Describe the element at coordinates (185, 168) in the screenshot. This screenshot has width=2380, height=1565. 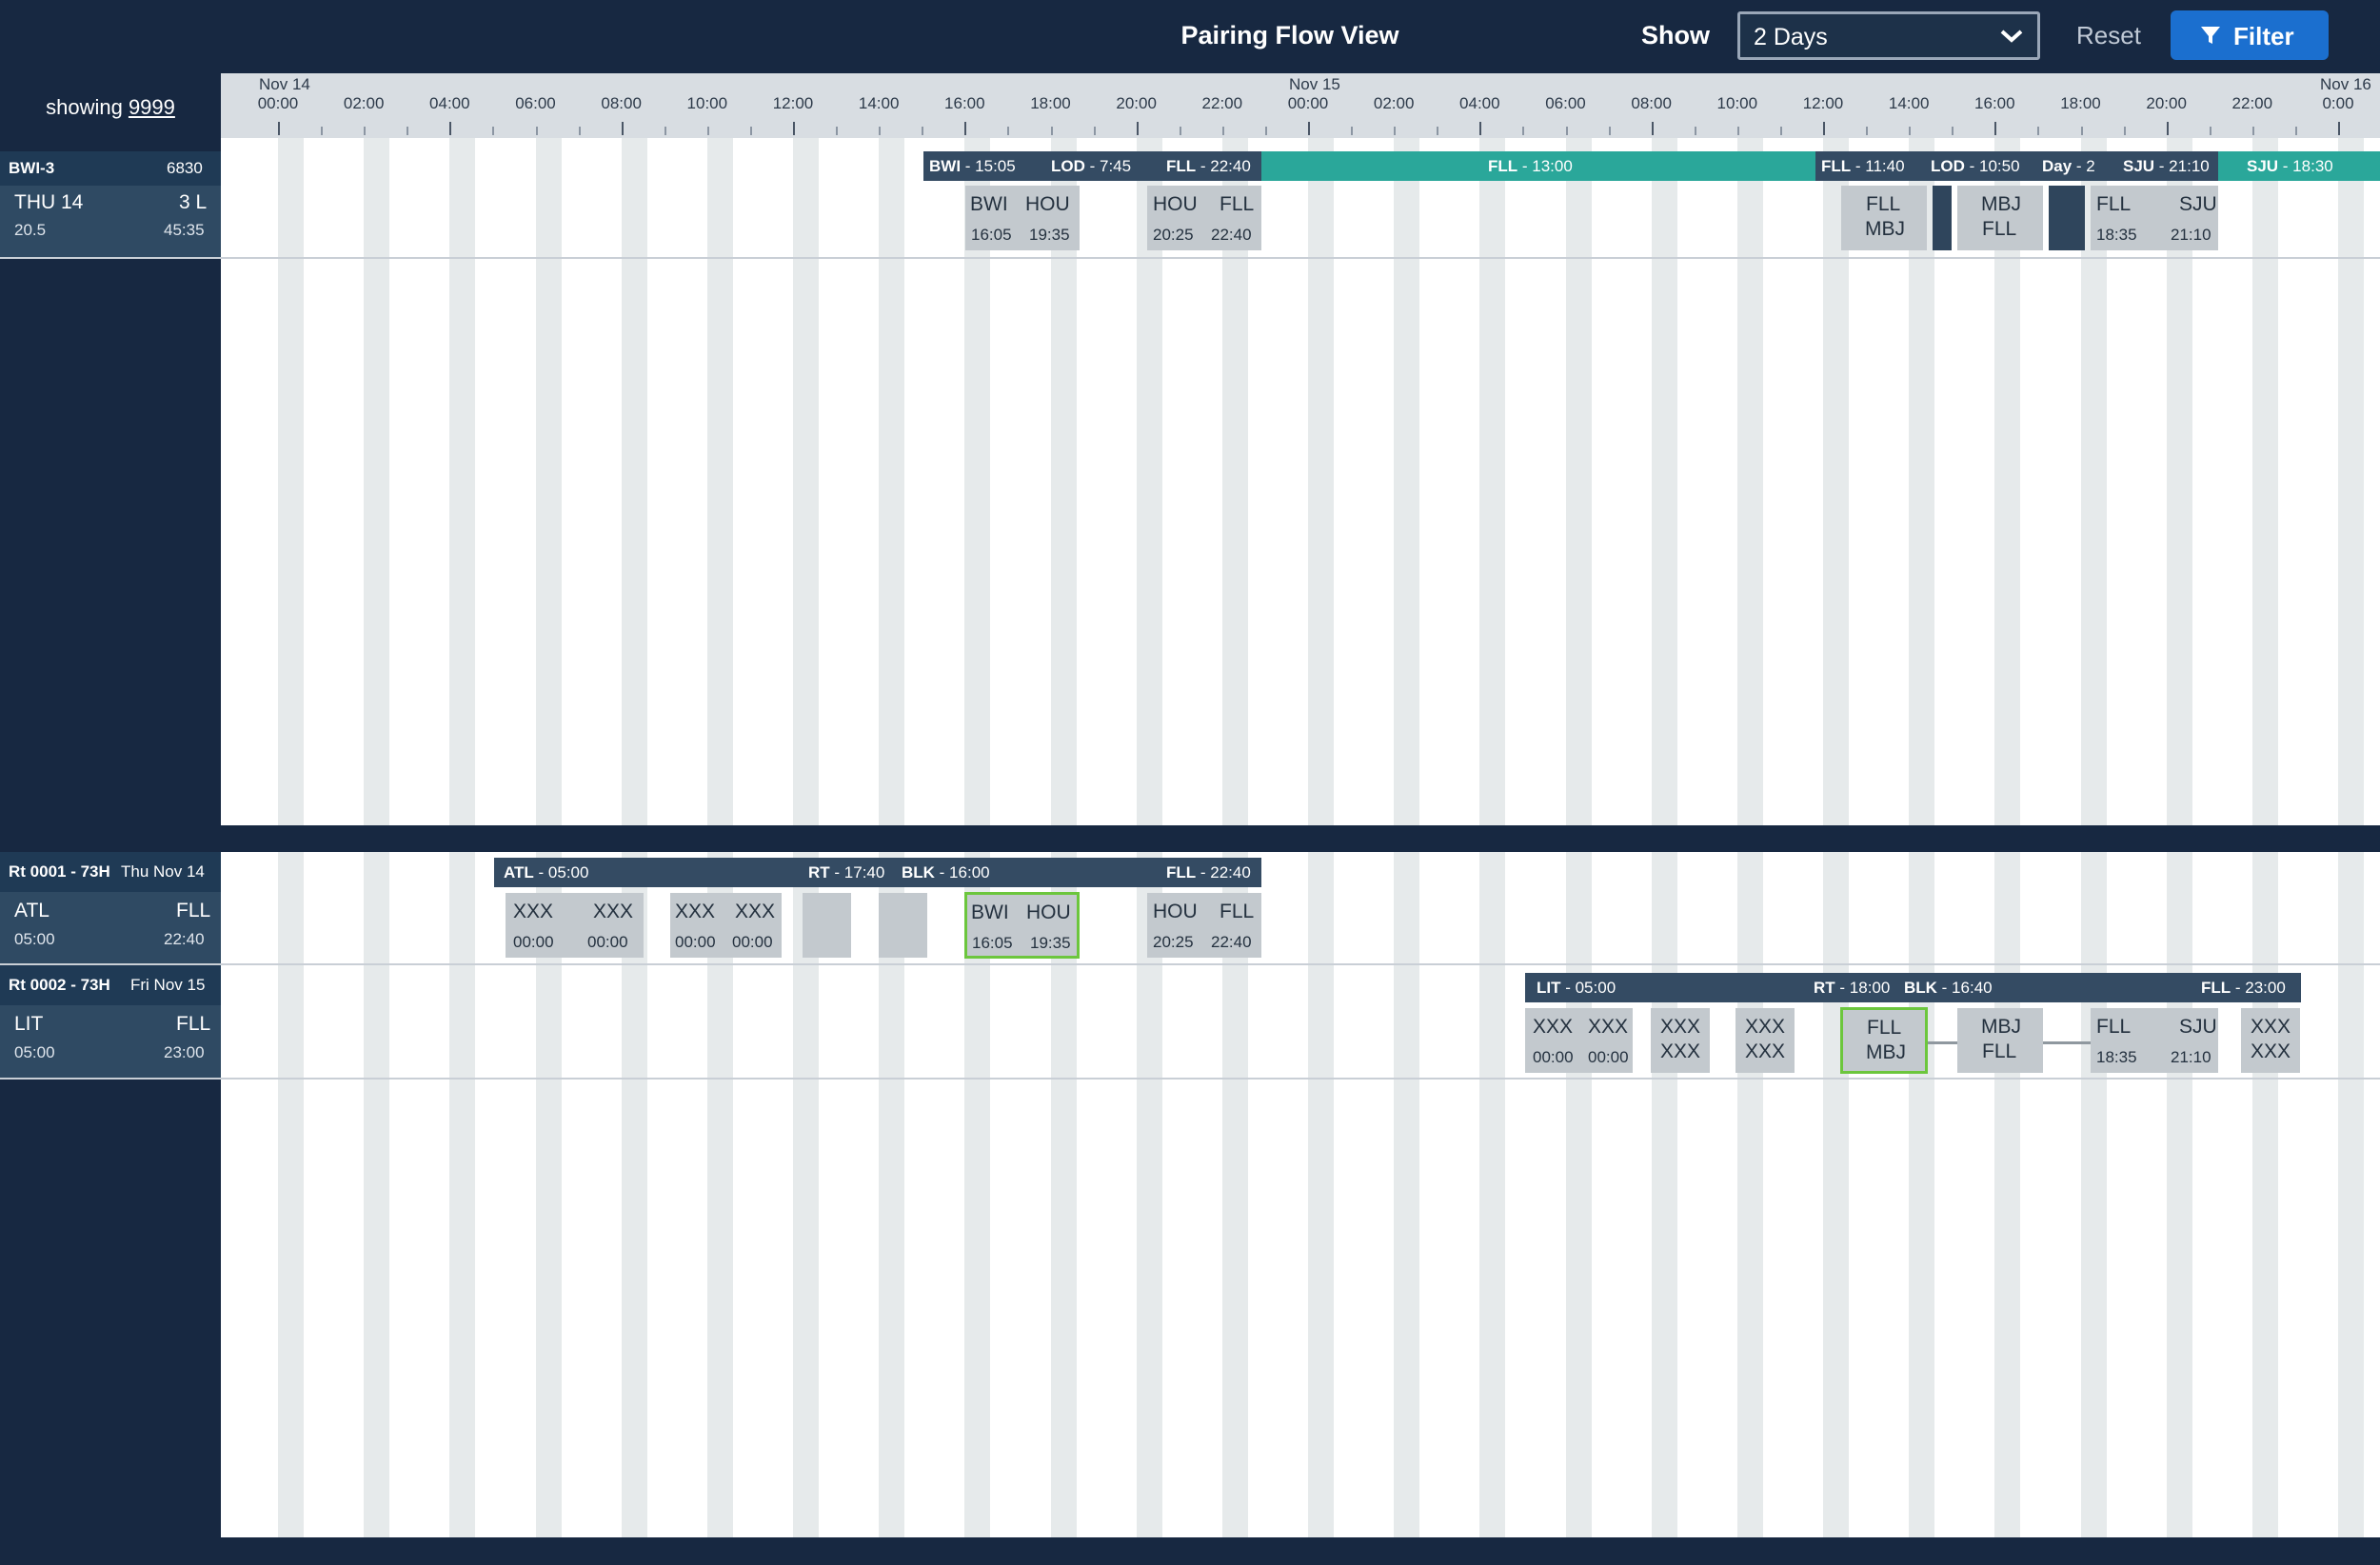
I see `pairing-number: 6830` at that location.